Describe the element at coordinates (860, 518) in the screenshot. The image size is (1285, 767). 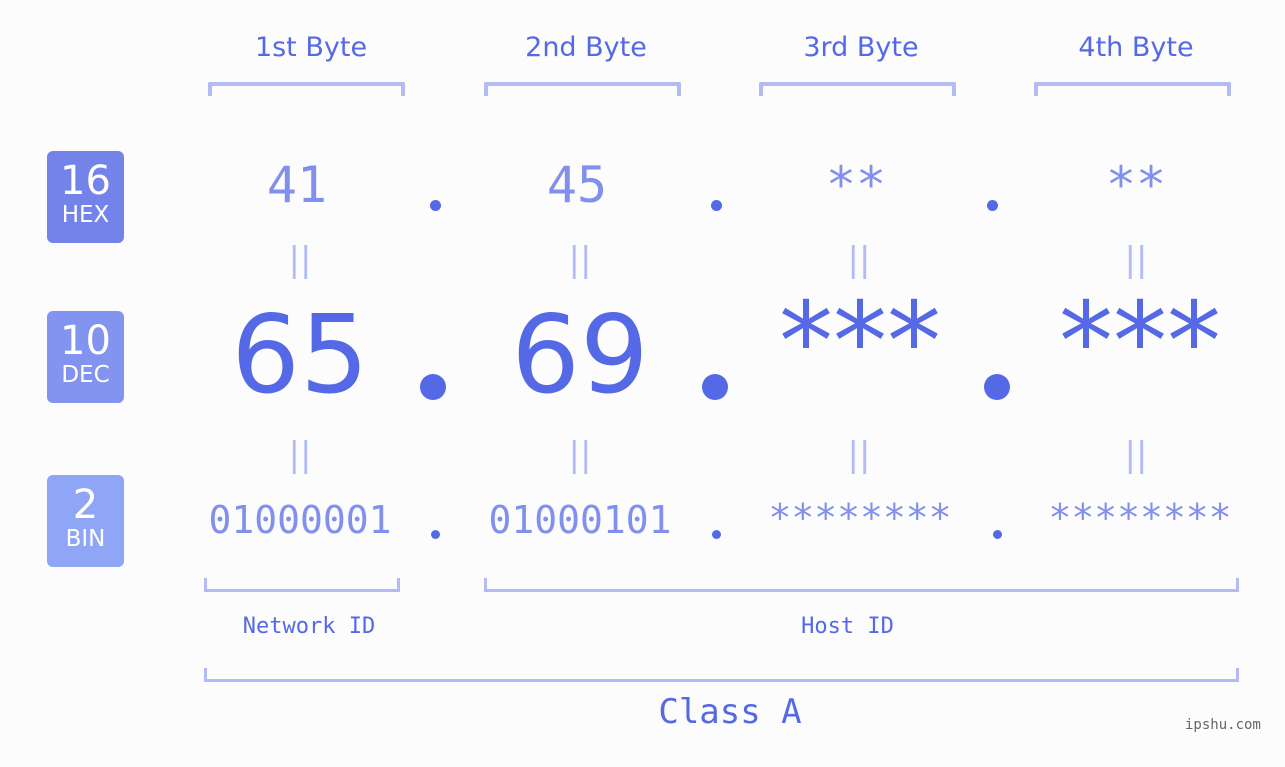
I see `bin-value-3: ********` at that location.